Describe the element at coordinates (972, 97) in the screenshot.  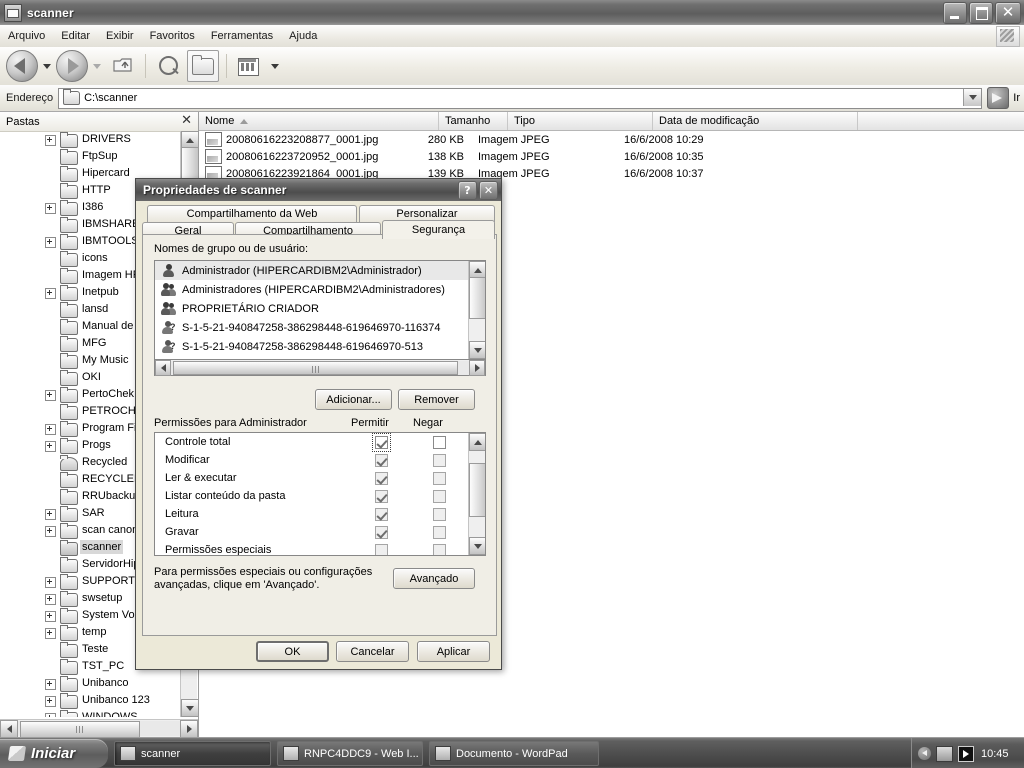
I see `address-dropdown-button` at that location.